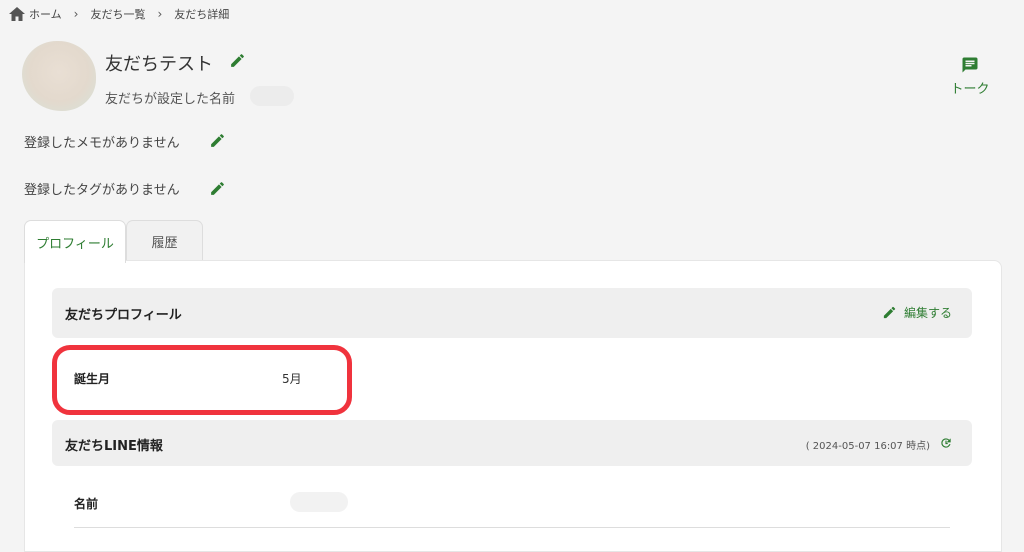 This screenshot has width=1024, height=552. What do you see at coordinates (170, 99) in the screenshot?
I see `custom-name-label: 友だちが設定した名前` at bounding box center [170, 99].